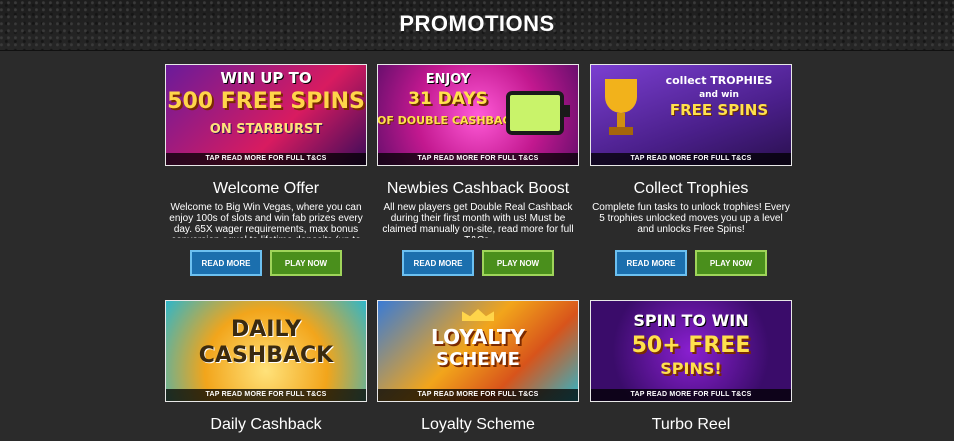 The height and width of the screenshot is (441, 954). What do you see at coordinates (719, 110) in the screenshot?
I see `banner-line3: FREE SPINS` at bounding box center [719, 110].